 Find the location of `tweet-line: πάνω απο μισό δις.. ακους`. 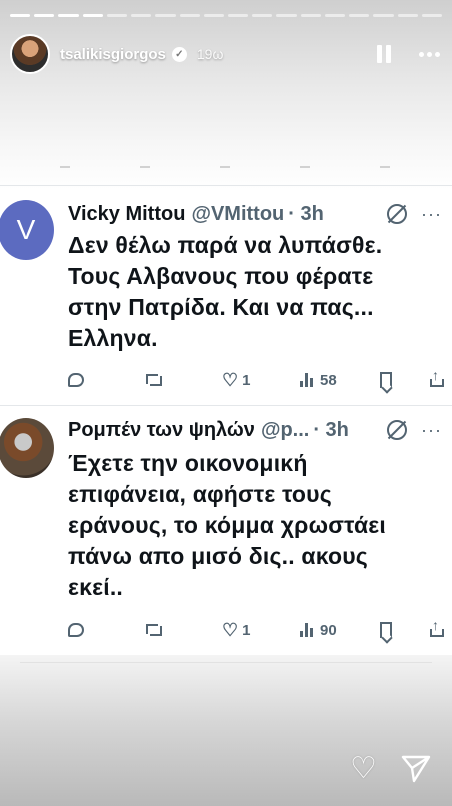

tweet-line: πάνω απο μισό δις.. ακους is located at coordinates (218, 556).